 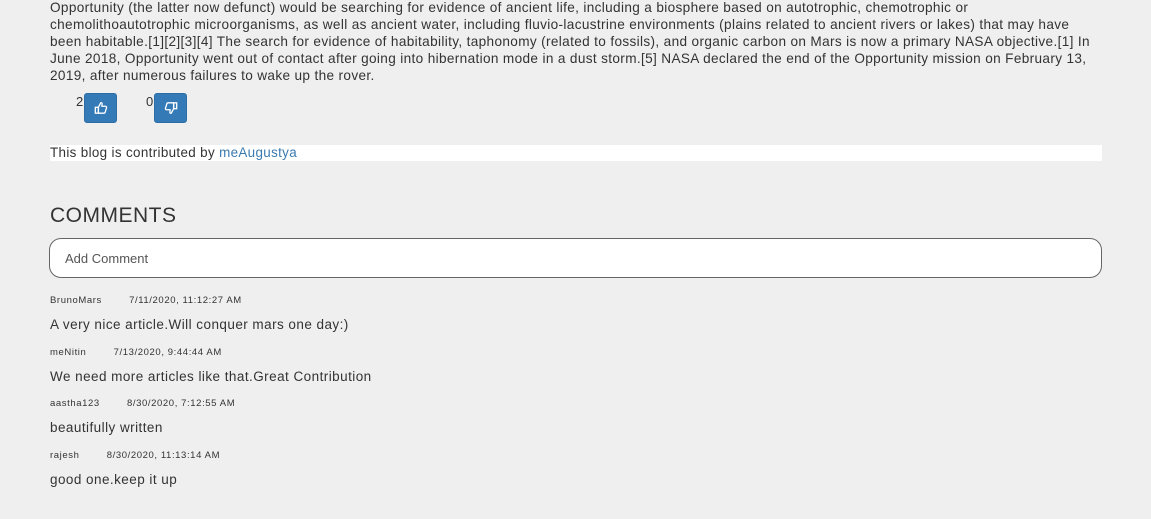 I want to click on comment-text: beautifully written, so click(x=106, y=427).